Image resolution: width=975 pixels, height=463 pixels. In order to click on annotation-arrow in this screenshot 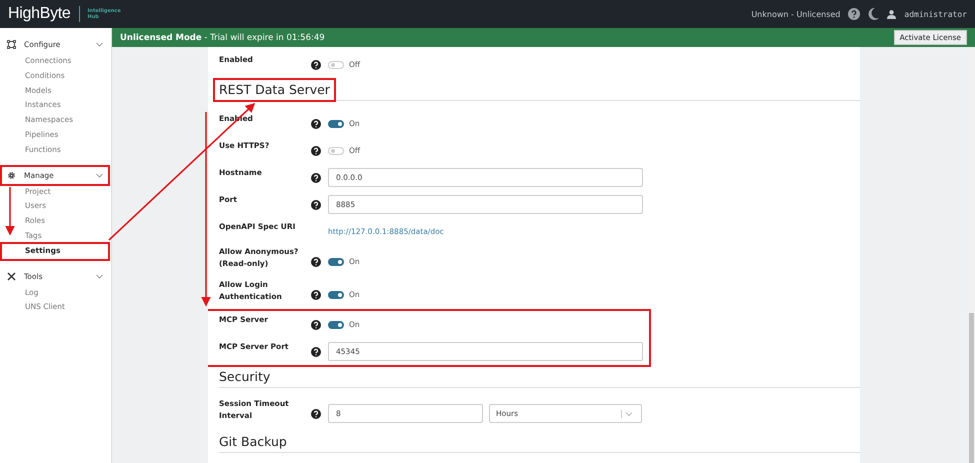, I will do `click(10, 211)`.